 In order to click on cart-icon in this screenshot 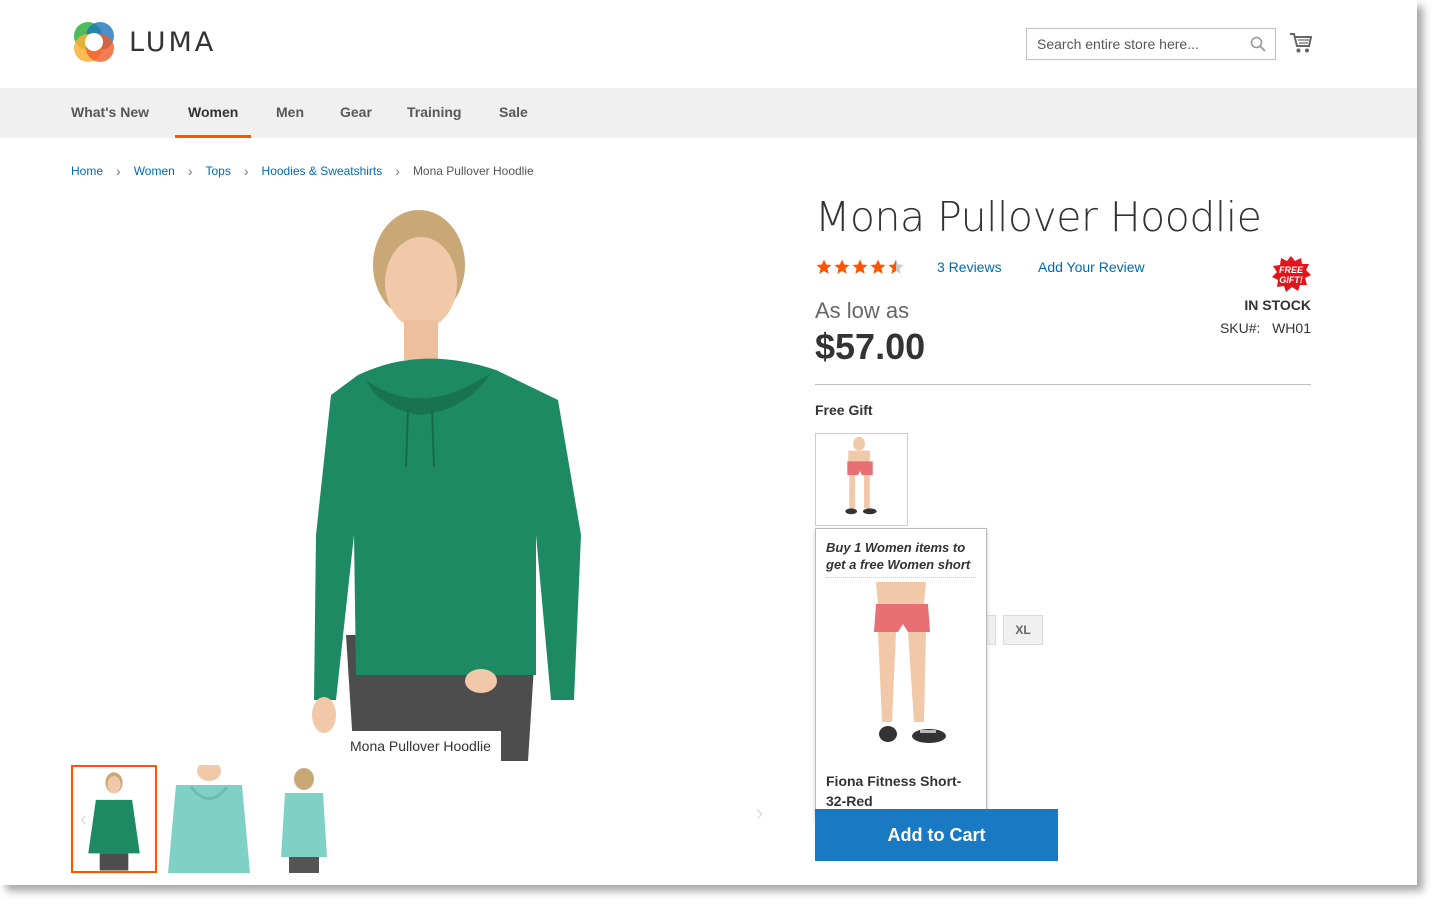, I will do `click(1301, 43)`.